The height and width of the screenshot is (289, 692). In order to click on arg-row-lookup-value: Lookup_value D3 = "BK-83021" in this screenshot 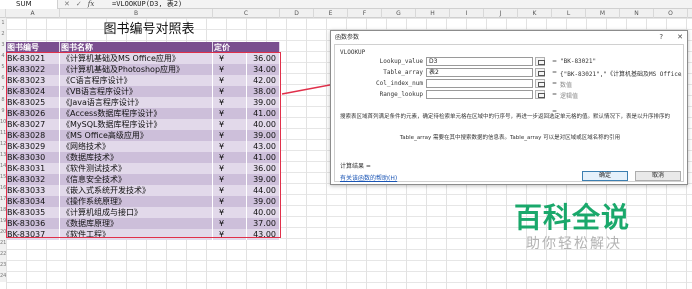, I will do `click(510, 62)`.